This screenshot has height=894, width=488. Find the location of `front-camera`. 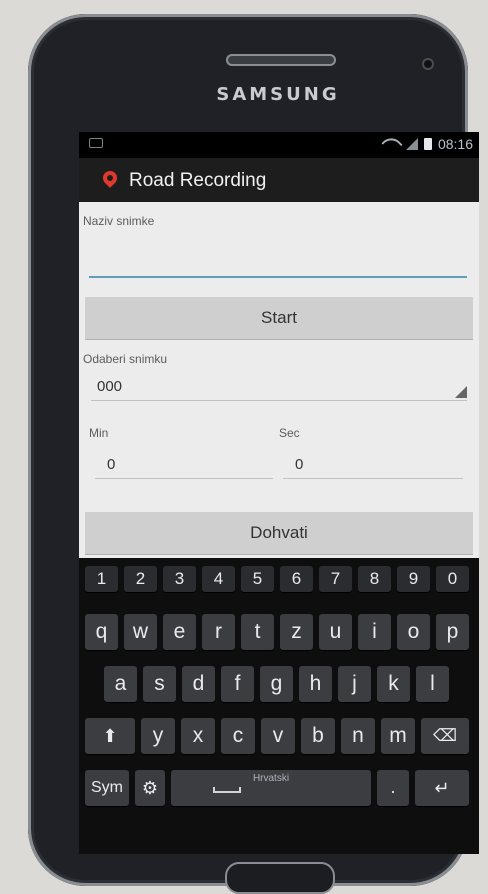

front-camera is located at coordinates (428, 64).